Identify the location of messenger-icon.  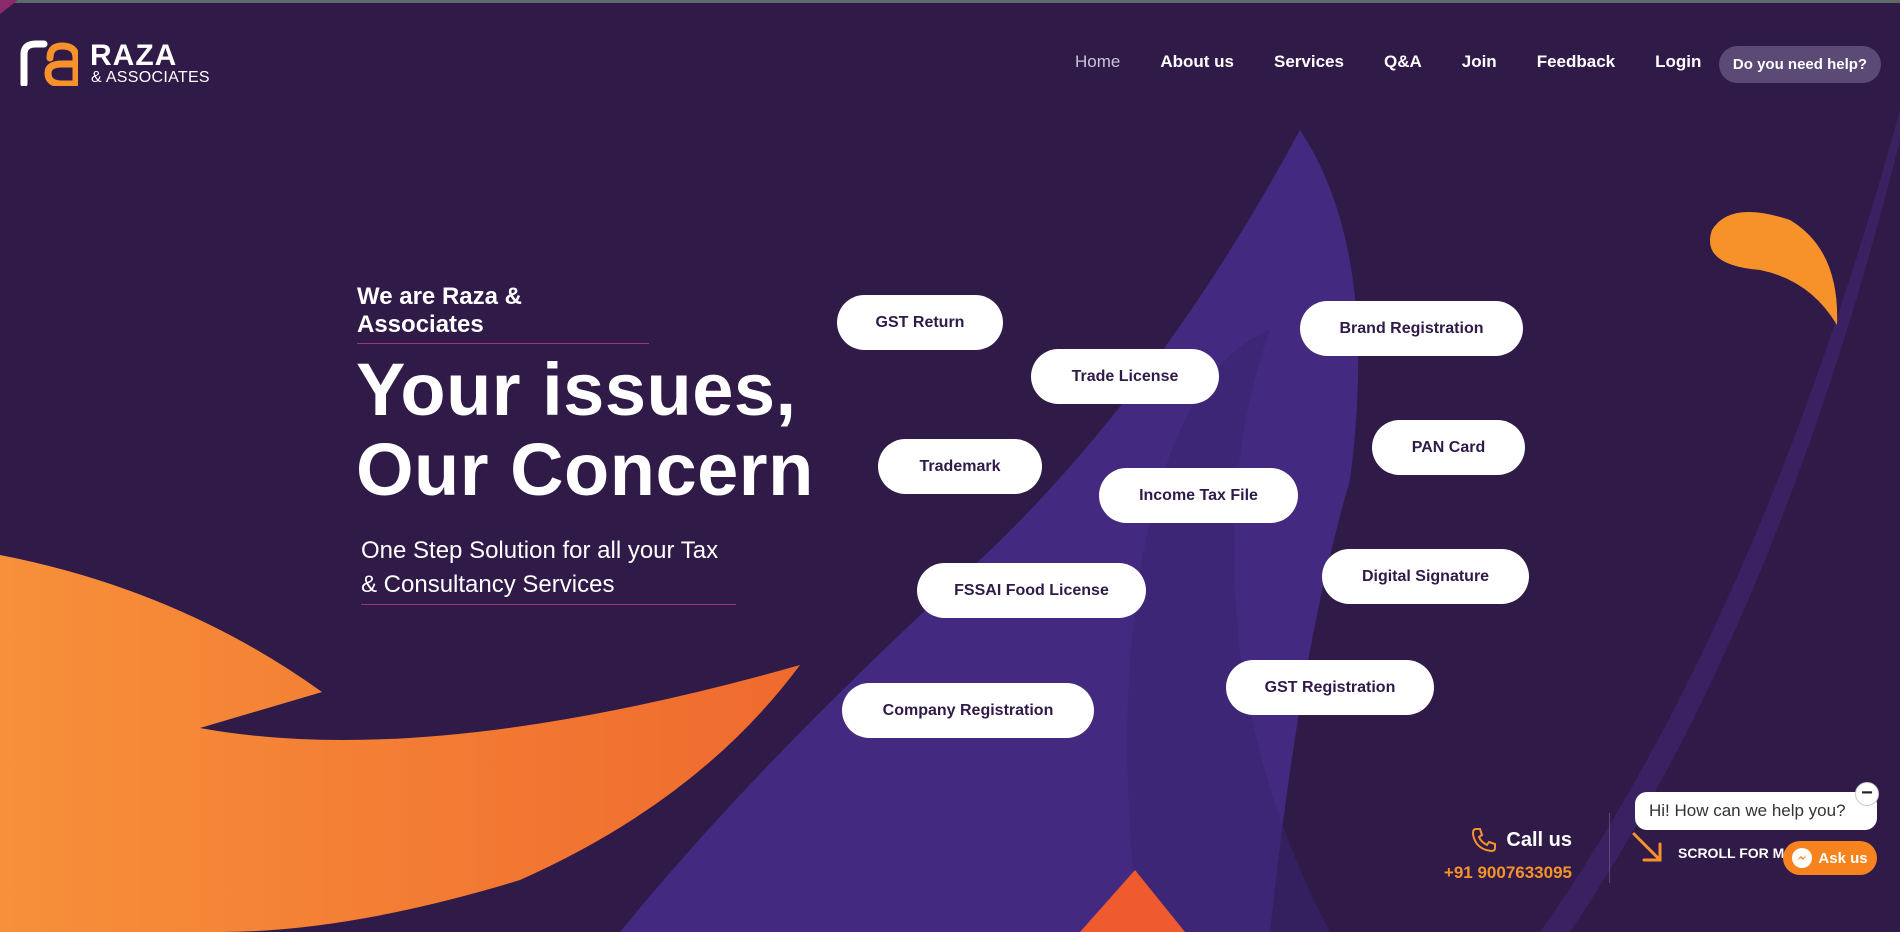
(1802, 858).